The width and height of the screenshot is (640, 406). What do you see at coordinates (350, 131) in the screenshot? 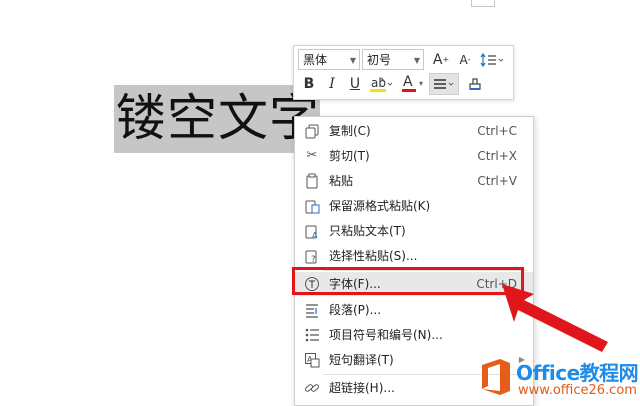
I see `menu-item-label: 复制(C)` at bounding box center [350, 131].